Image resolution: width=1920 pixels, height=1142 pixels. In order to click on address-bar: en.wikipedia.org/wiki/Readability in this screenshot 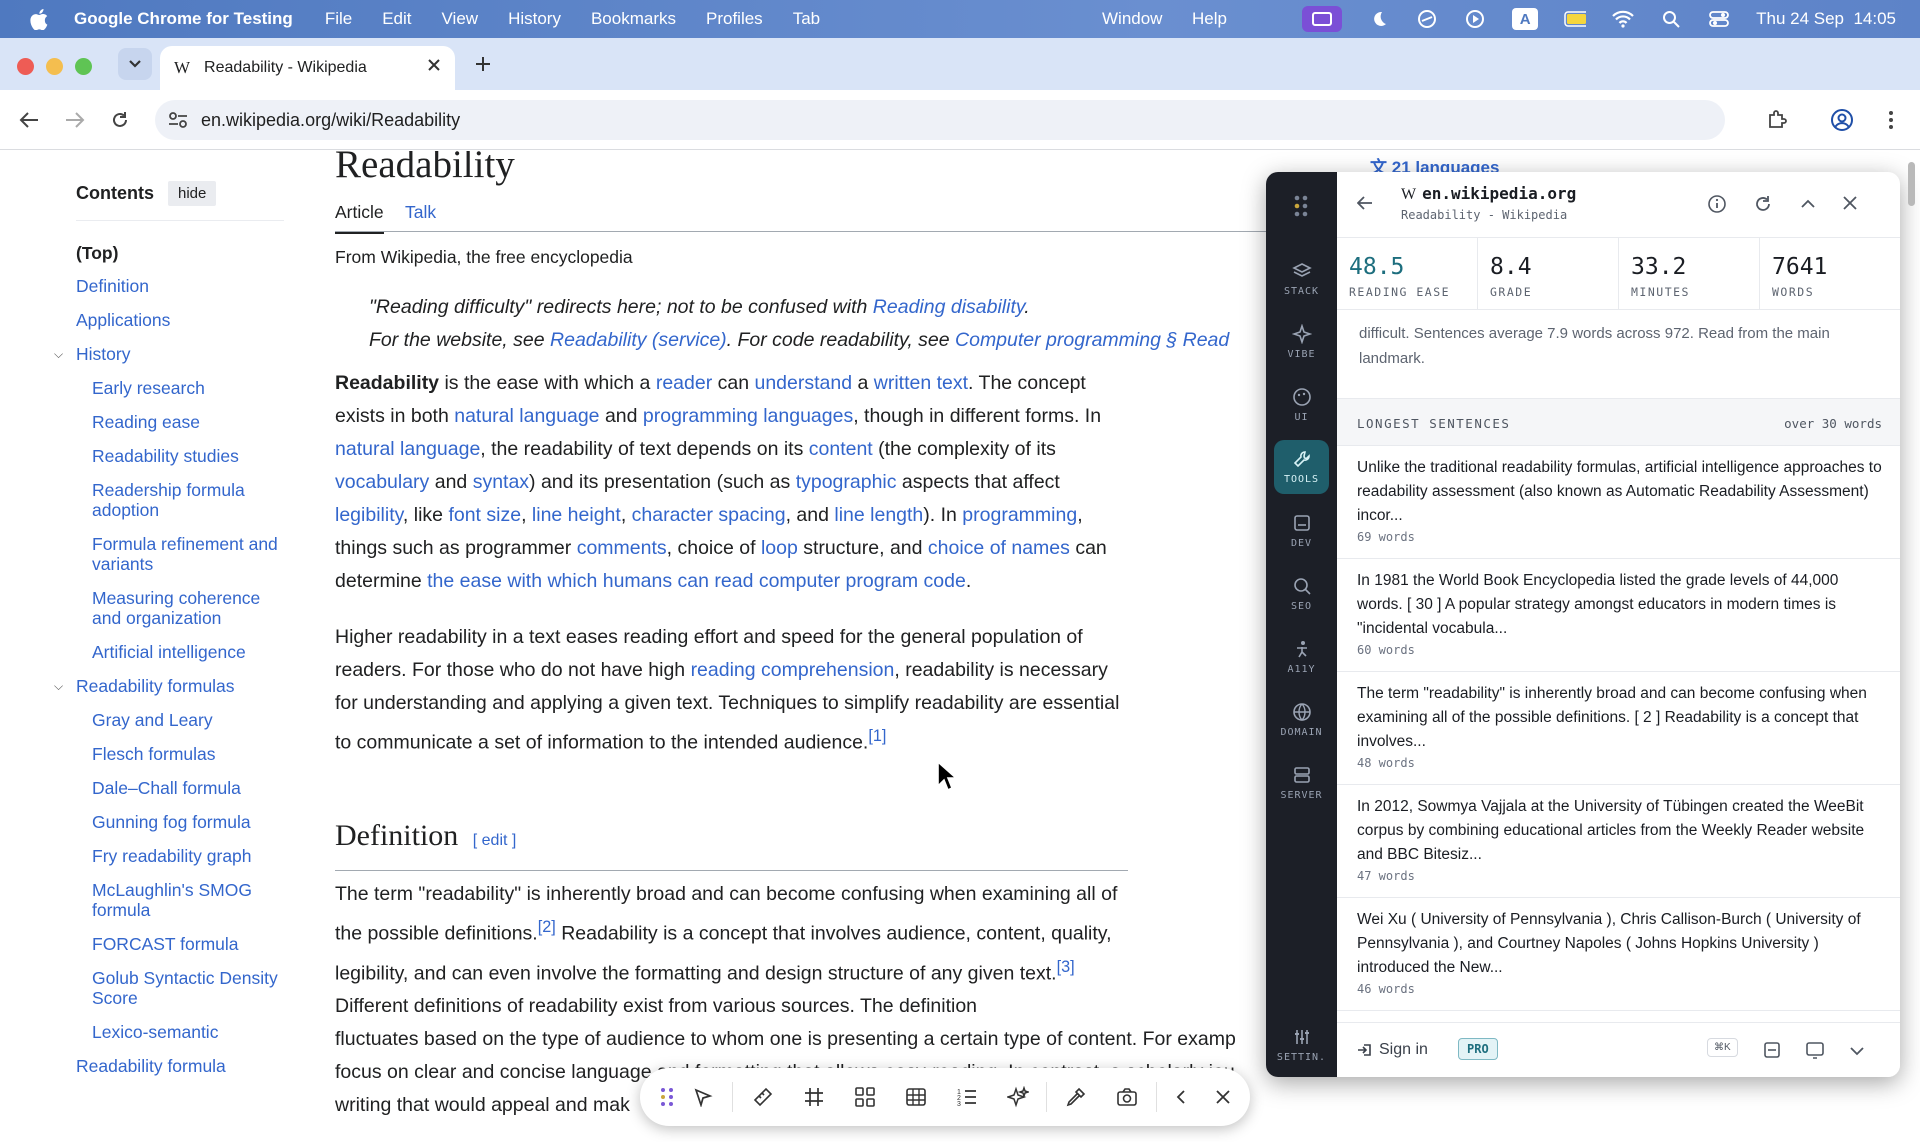, I will do `click(940, 120)`.